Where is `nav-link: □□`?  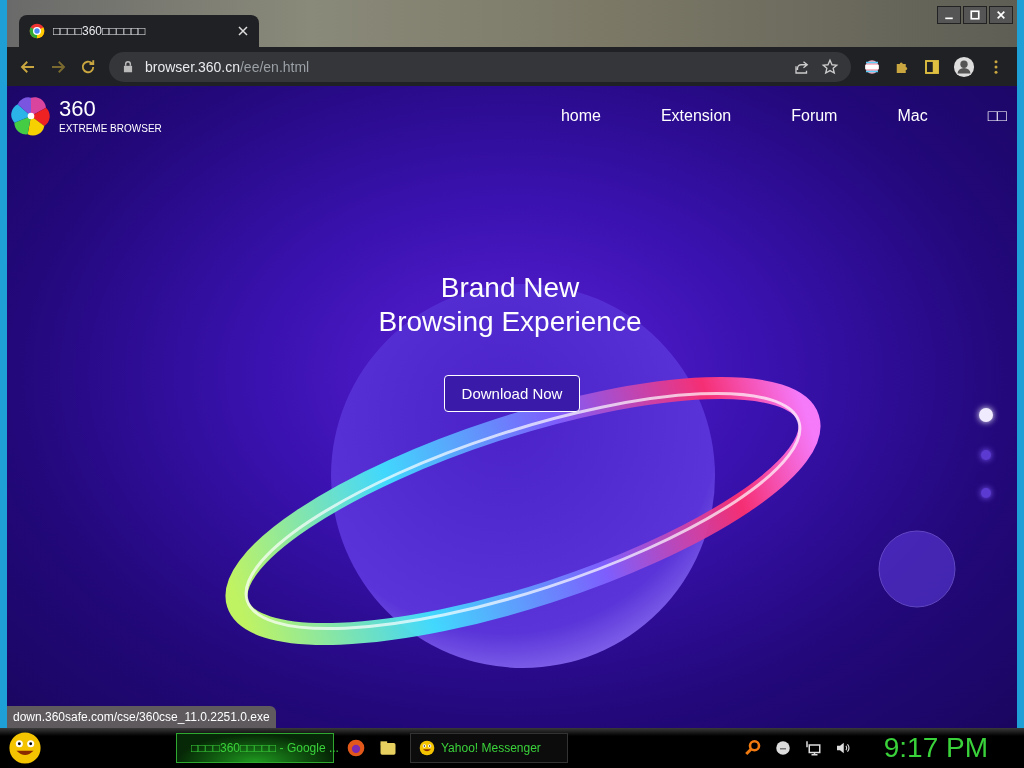
nav-link: □□ is located at coordinates (982, 116).